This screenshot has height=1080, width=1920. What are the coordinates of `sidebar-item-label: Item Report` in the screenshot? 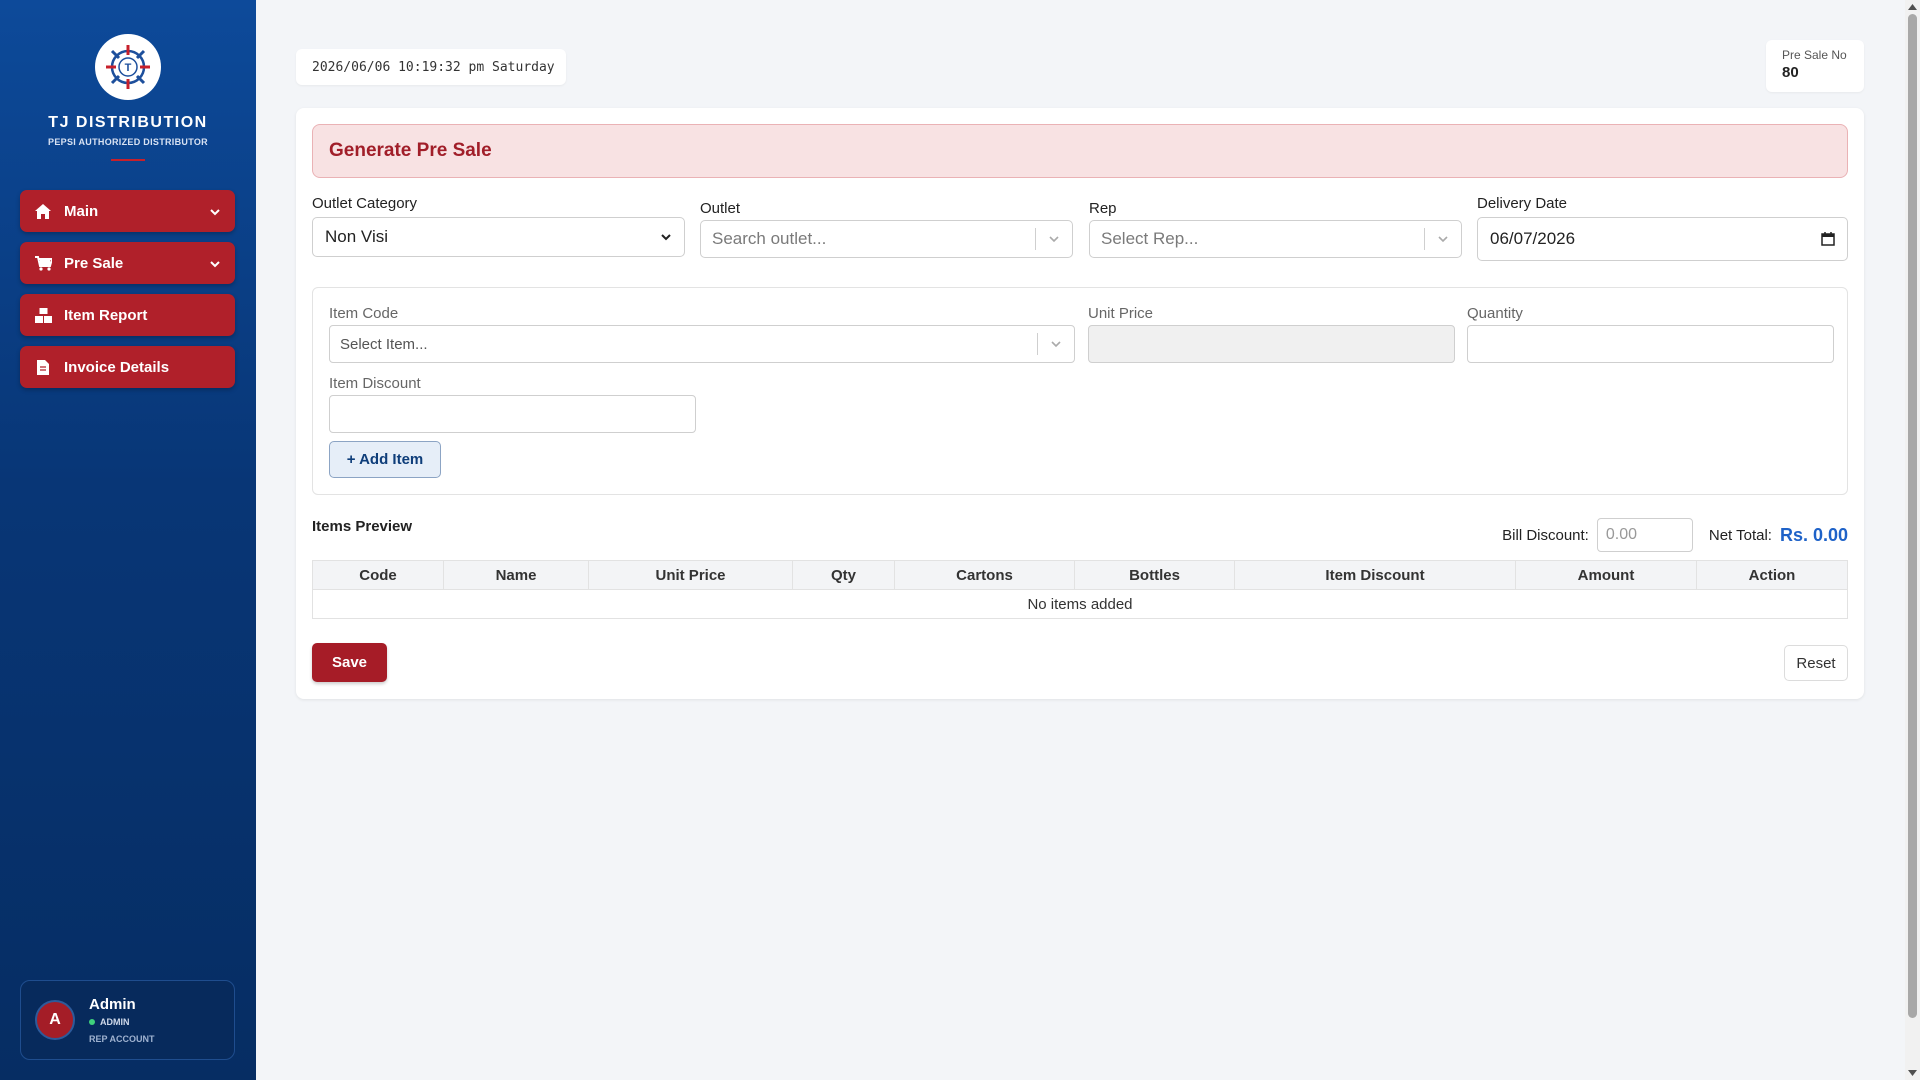 It's located at (106, 315).